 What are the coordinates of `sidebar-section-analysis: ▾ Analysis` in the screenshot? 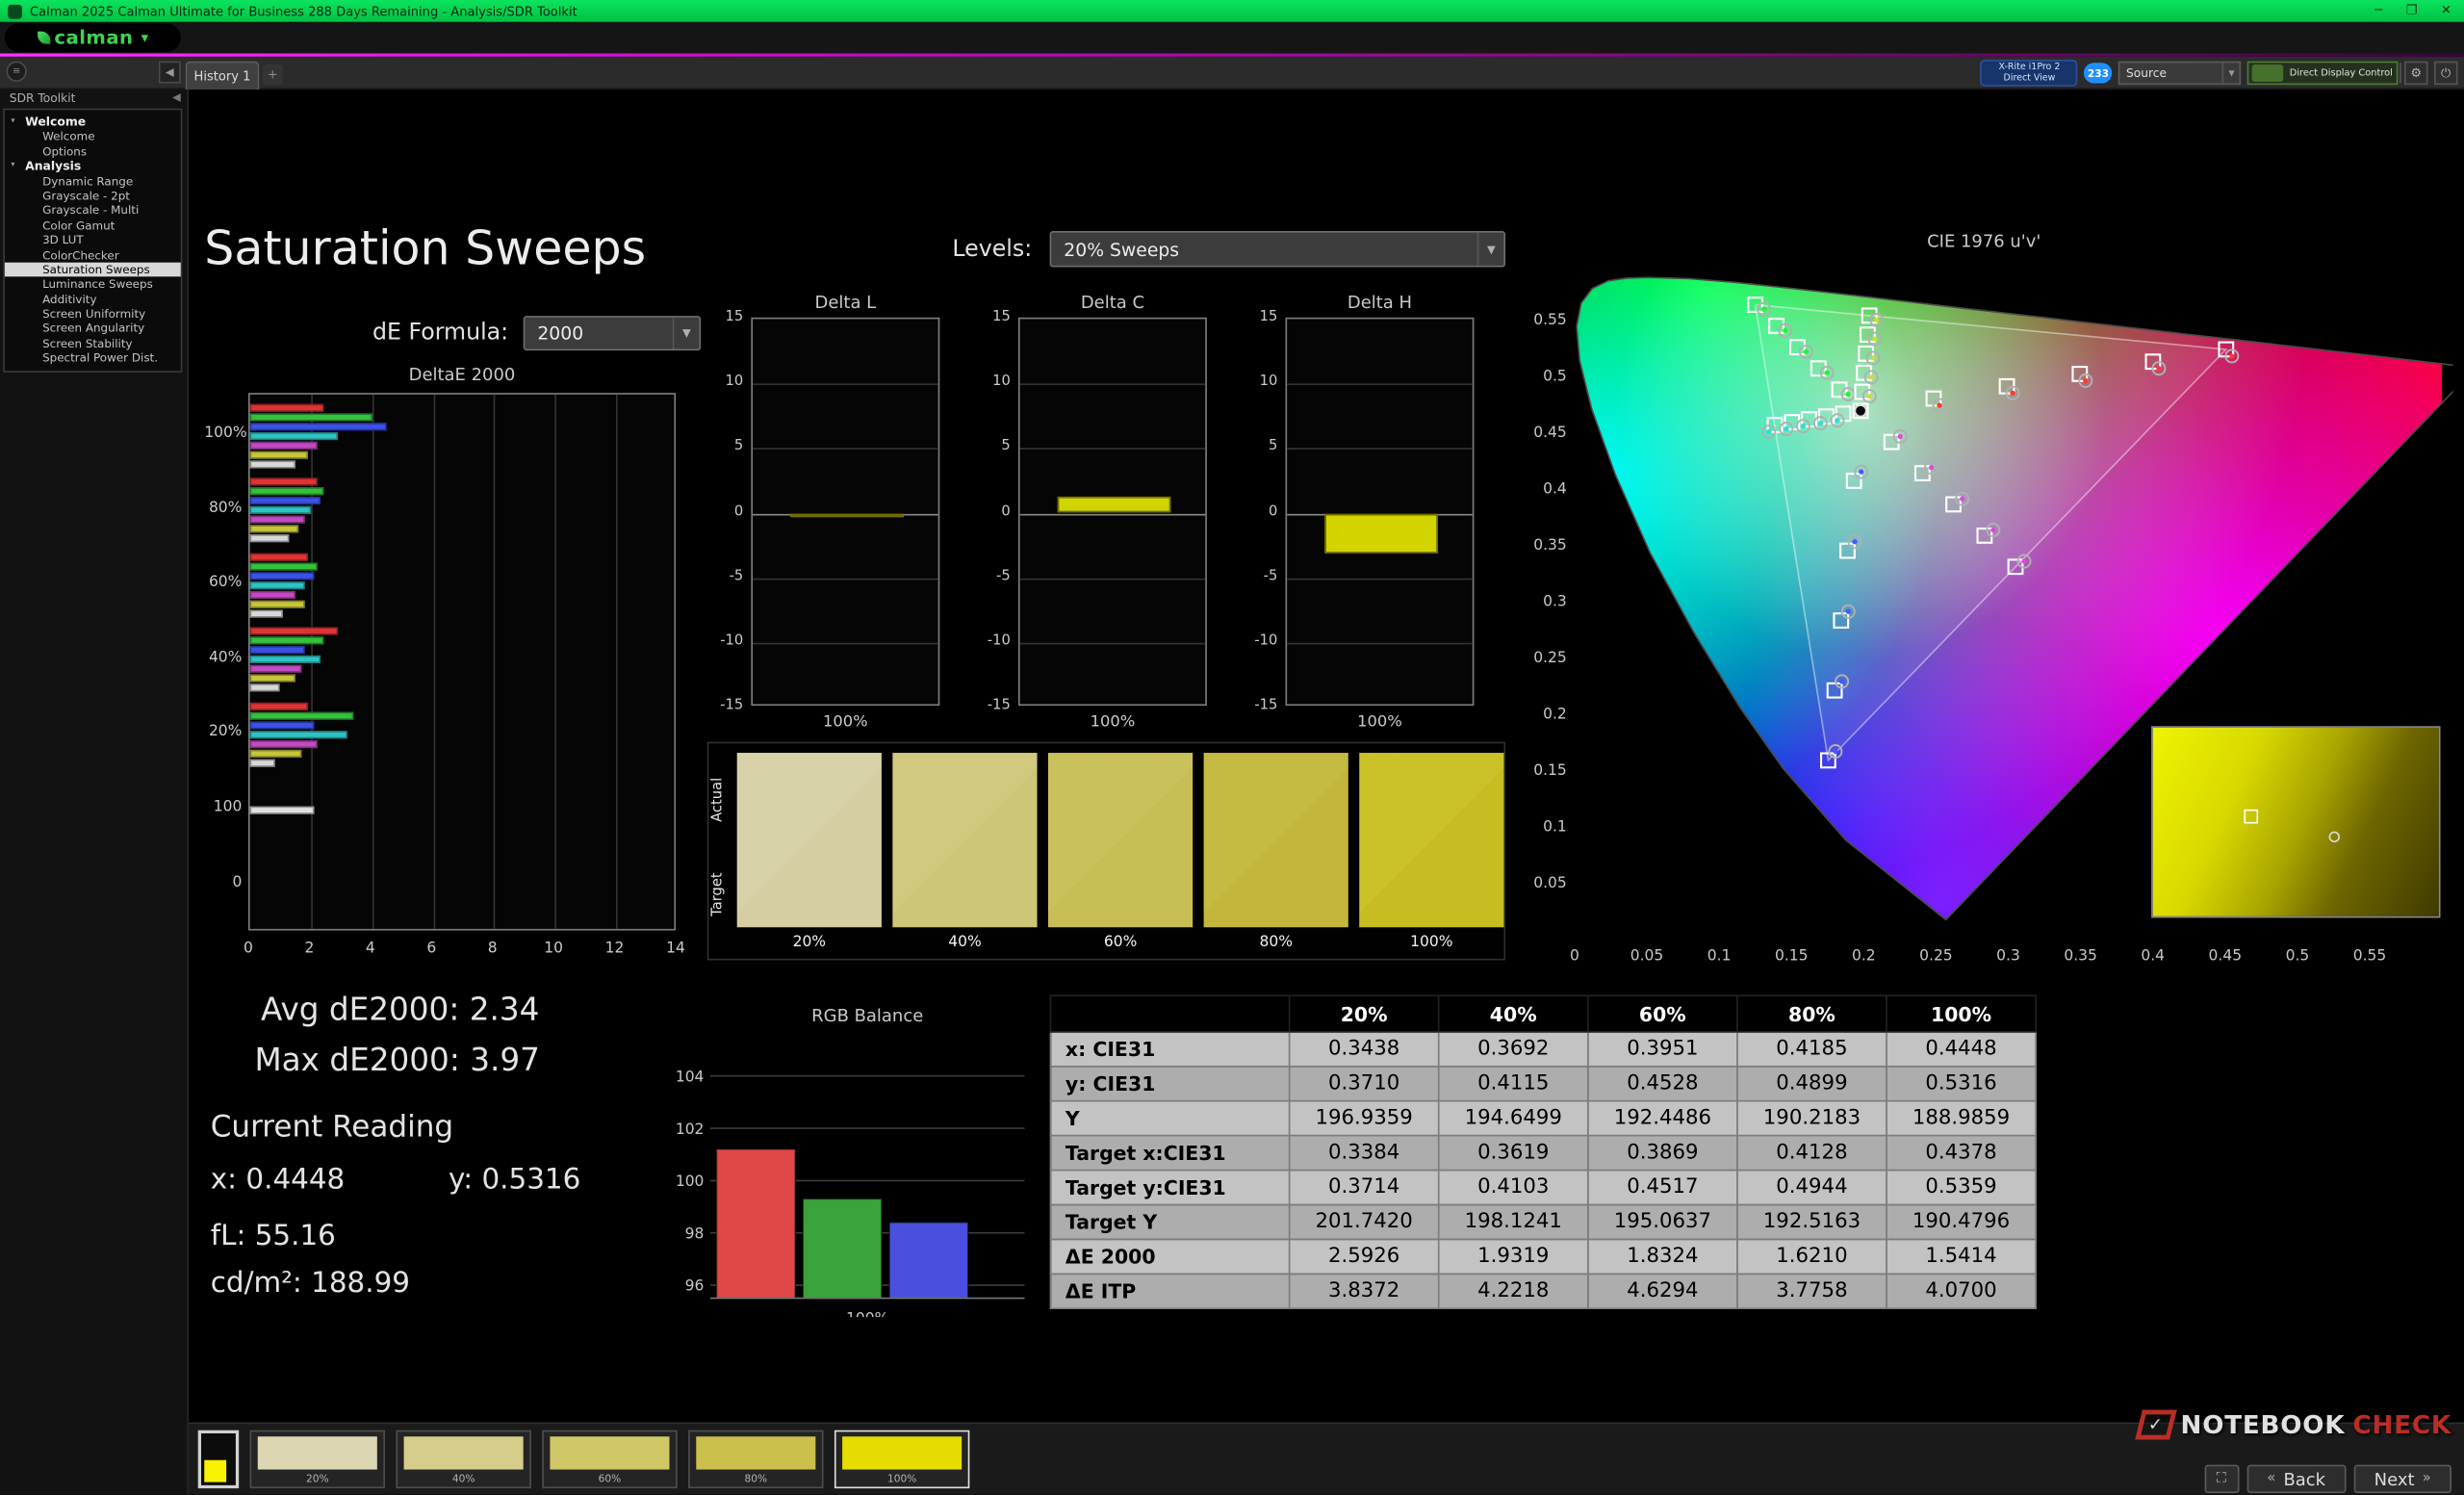 It's located at (93, 166).